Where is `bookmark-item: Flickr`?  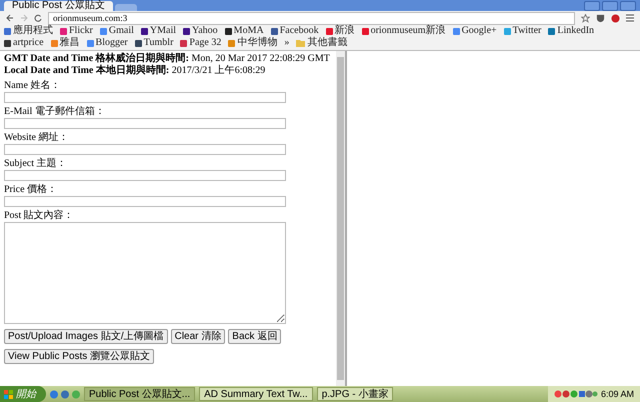 bookmark-item: Flickr is located at coordinates (76, 31).